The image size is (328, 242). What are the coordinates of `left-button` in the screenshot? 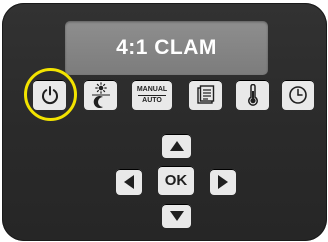 It's located at (129, 182).